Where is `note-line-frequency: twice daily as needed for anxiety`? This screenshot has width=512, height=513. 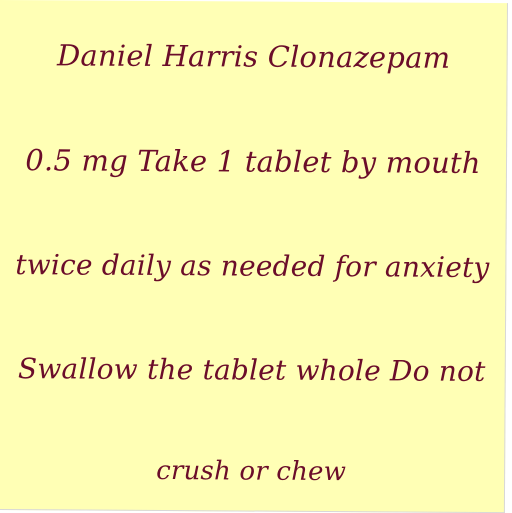 note-line-frequency: twice daily as needed for anxiety is located at coordinates (252, 266).